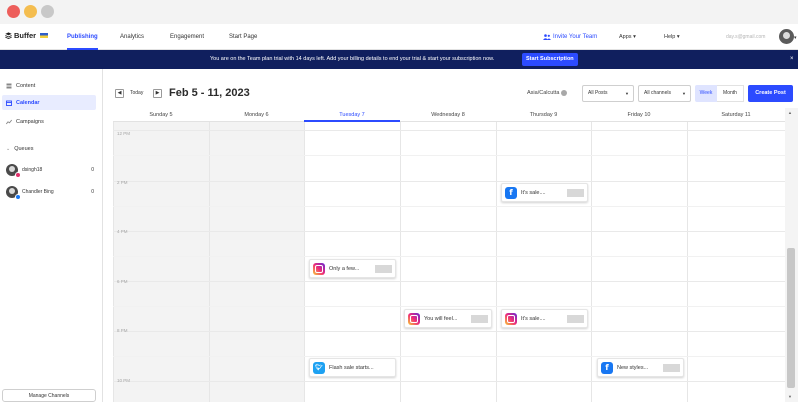 Image resolution: width=798 pixels, height=402 pixels. Describe the element at coordinates (122, 231) in the screenshot. I see `time-label: 4 PM` at that location.